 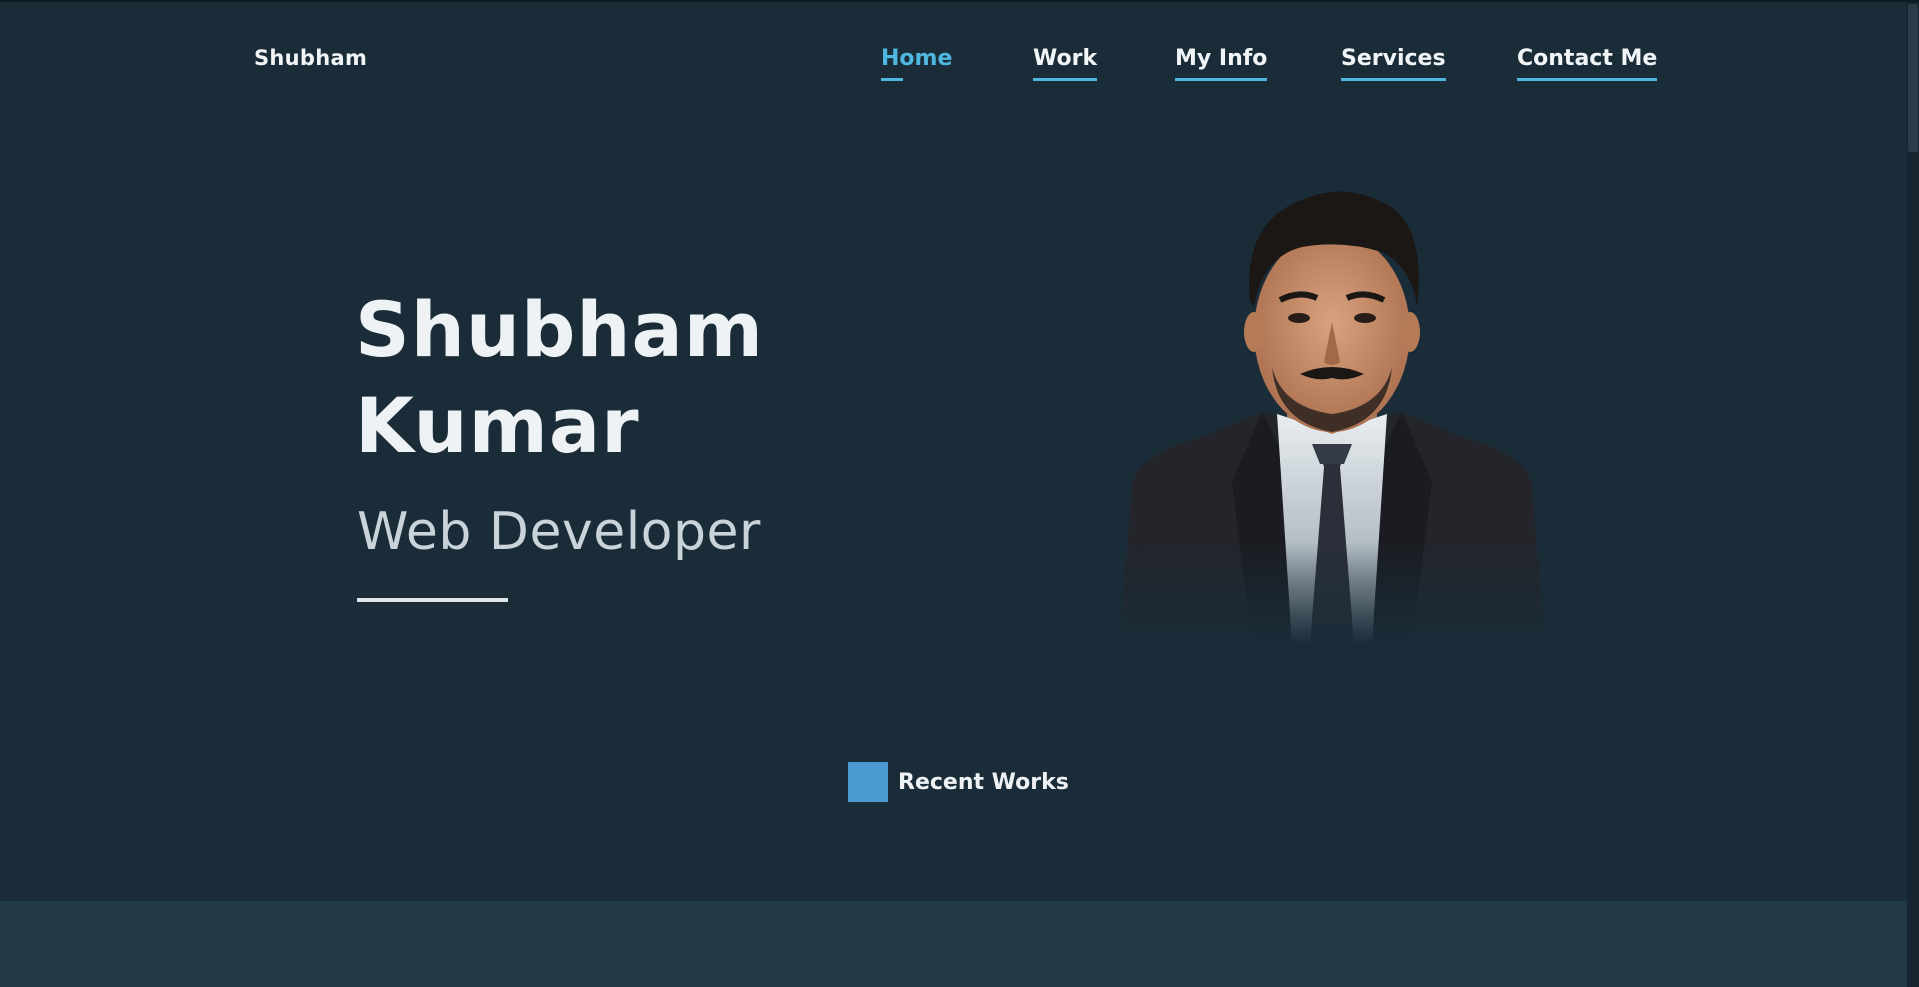 I want to click on recent-works-link: Recent Works, so click(x=958, y=782).